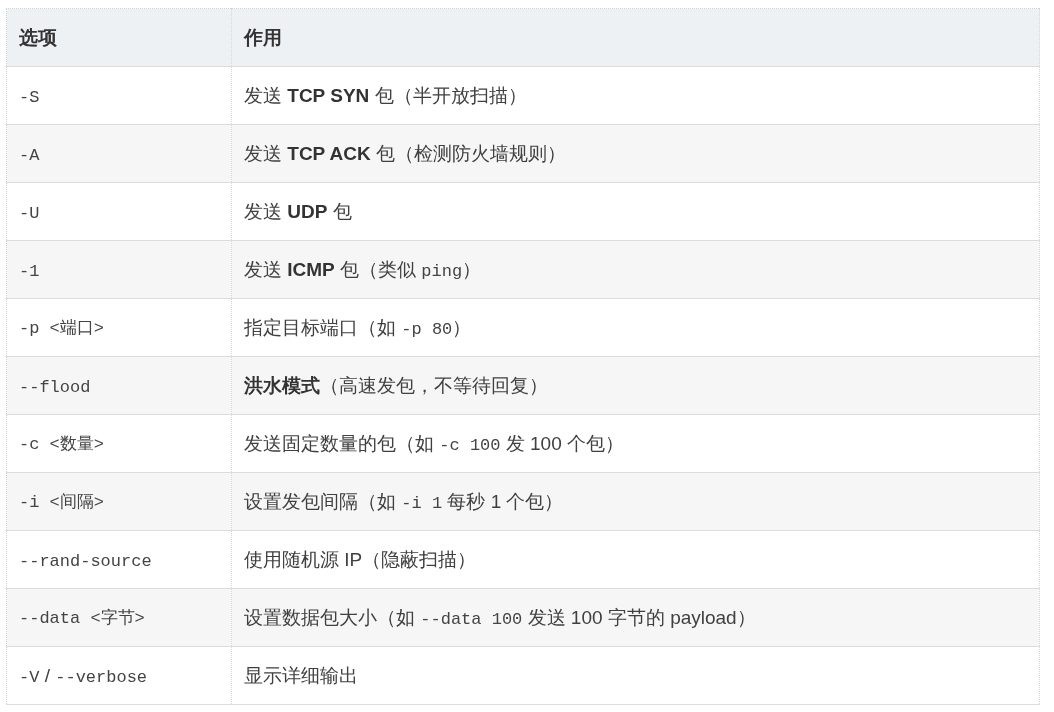  Describe the element at coordinates (119, 37) in the screenshot. I see `column-header: 选项` at that location.